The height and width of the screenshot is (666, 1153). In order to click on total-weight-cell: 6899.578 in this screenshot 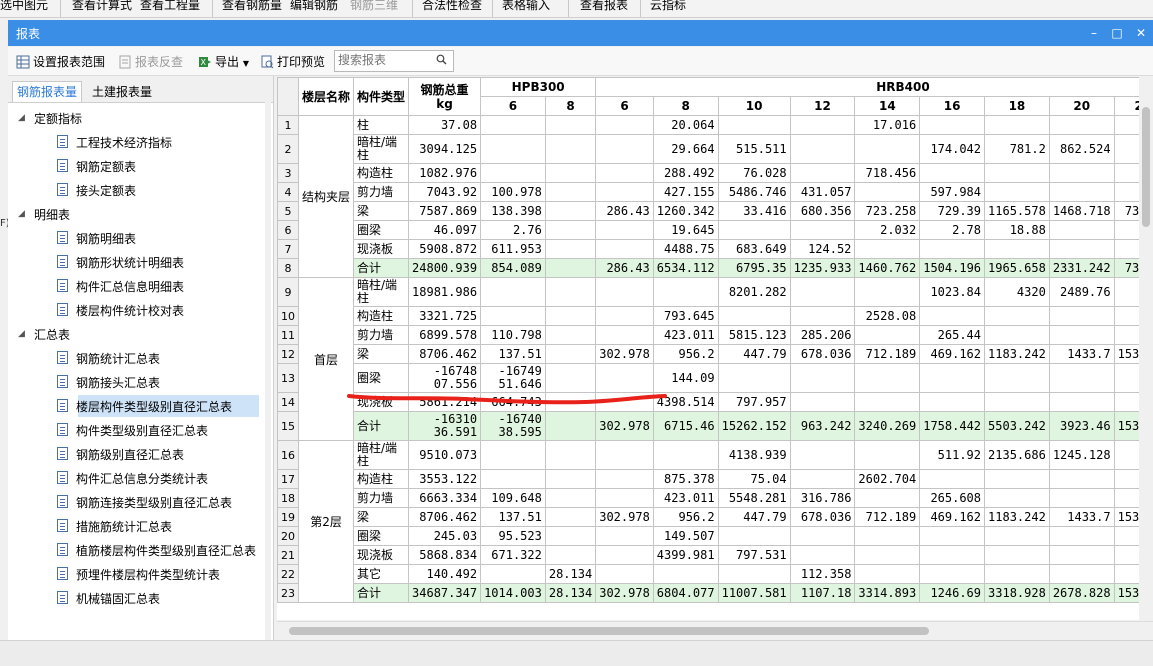, I will do `click(445, 335)`.